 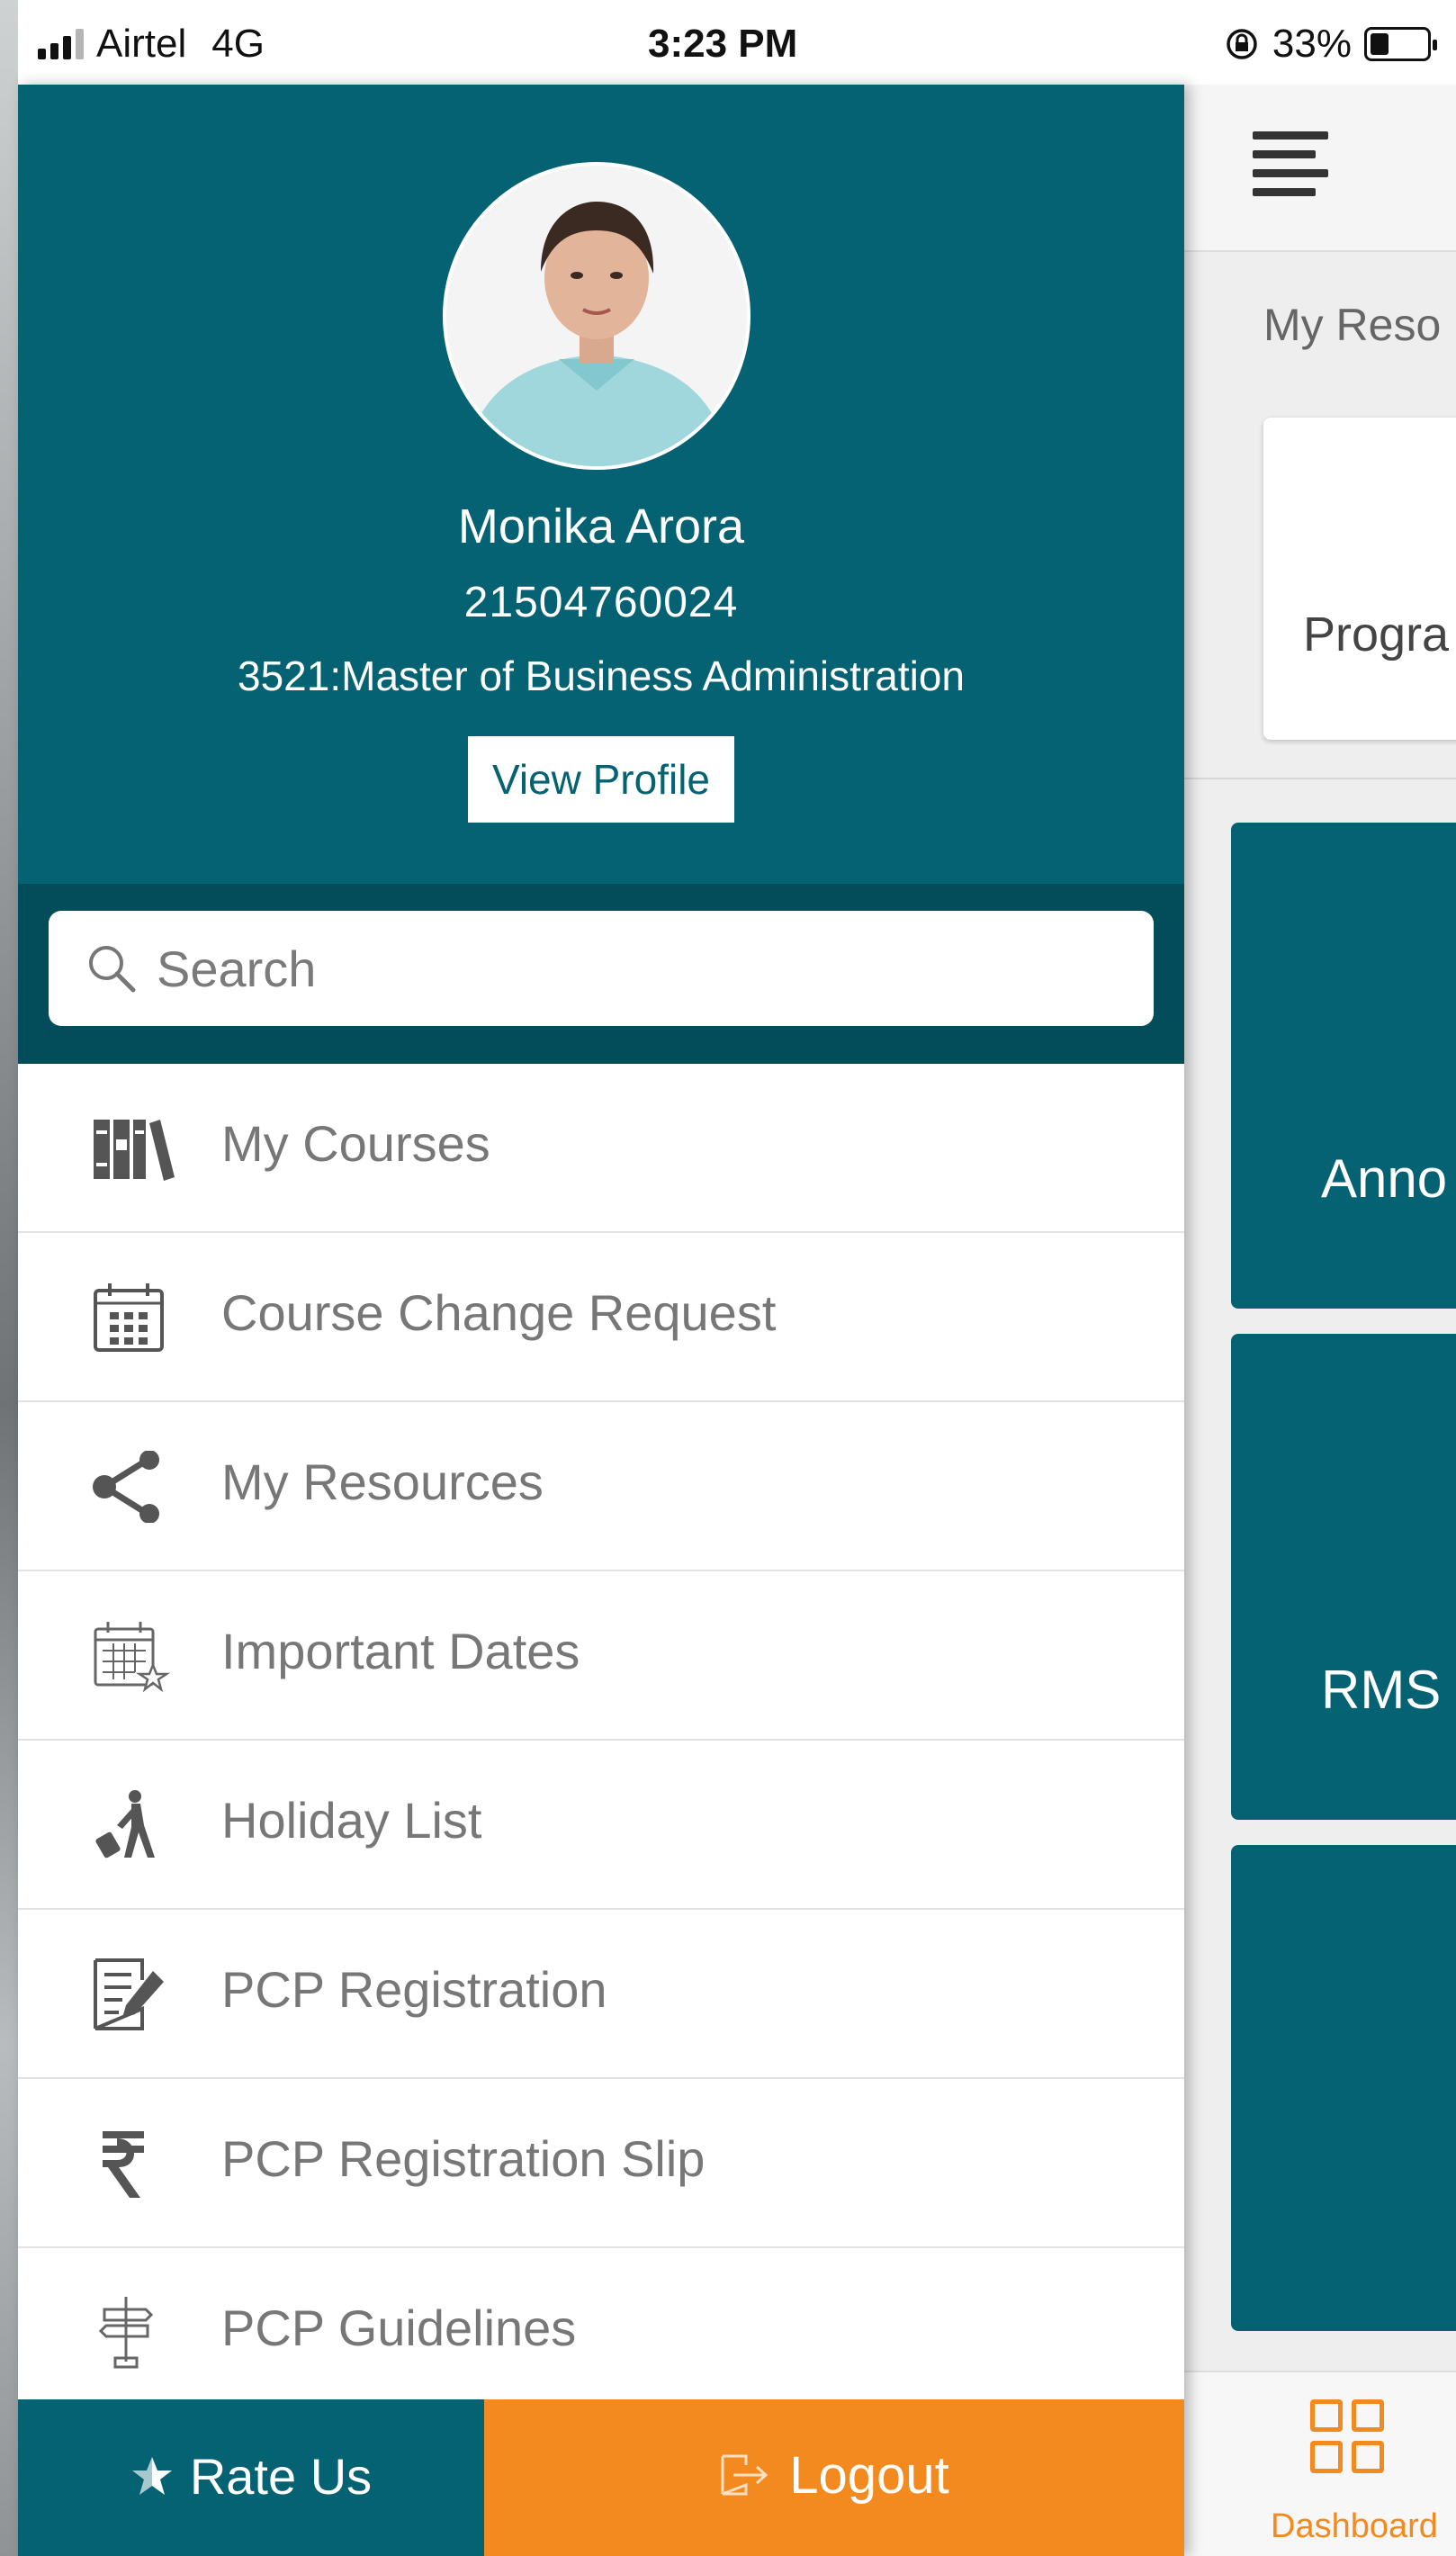 I want to click on books-icon, so click(x=134, y=1151).